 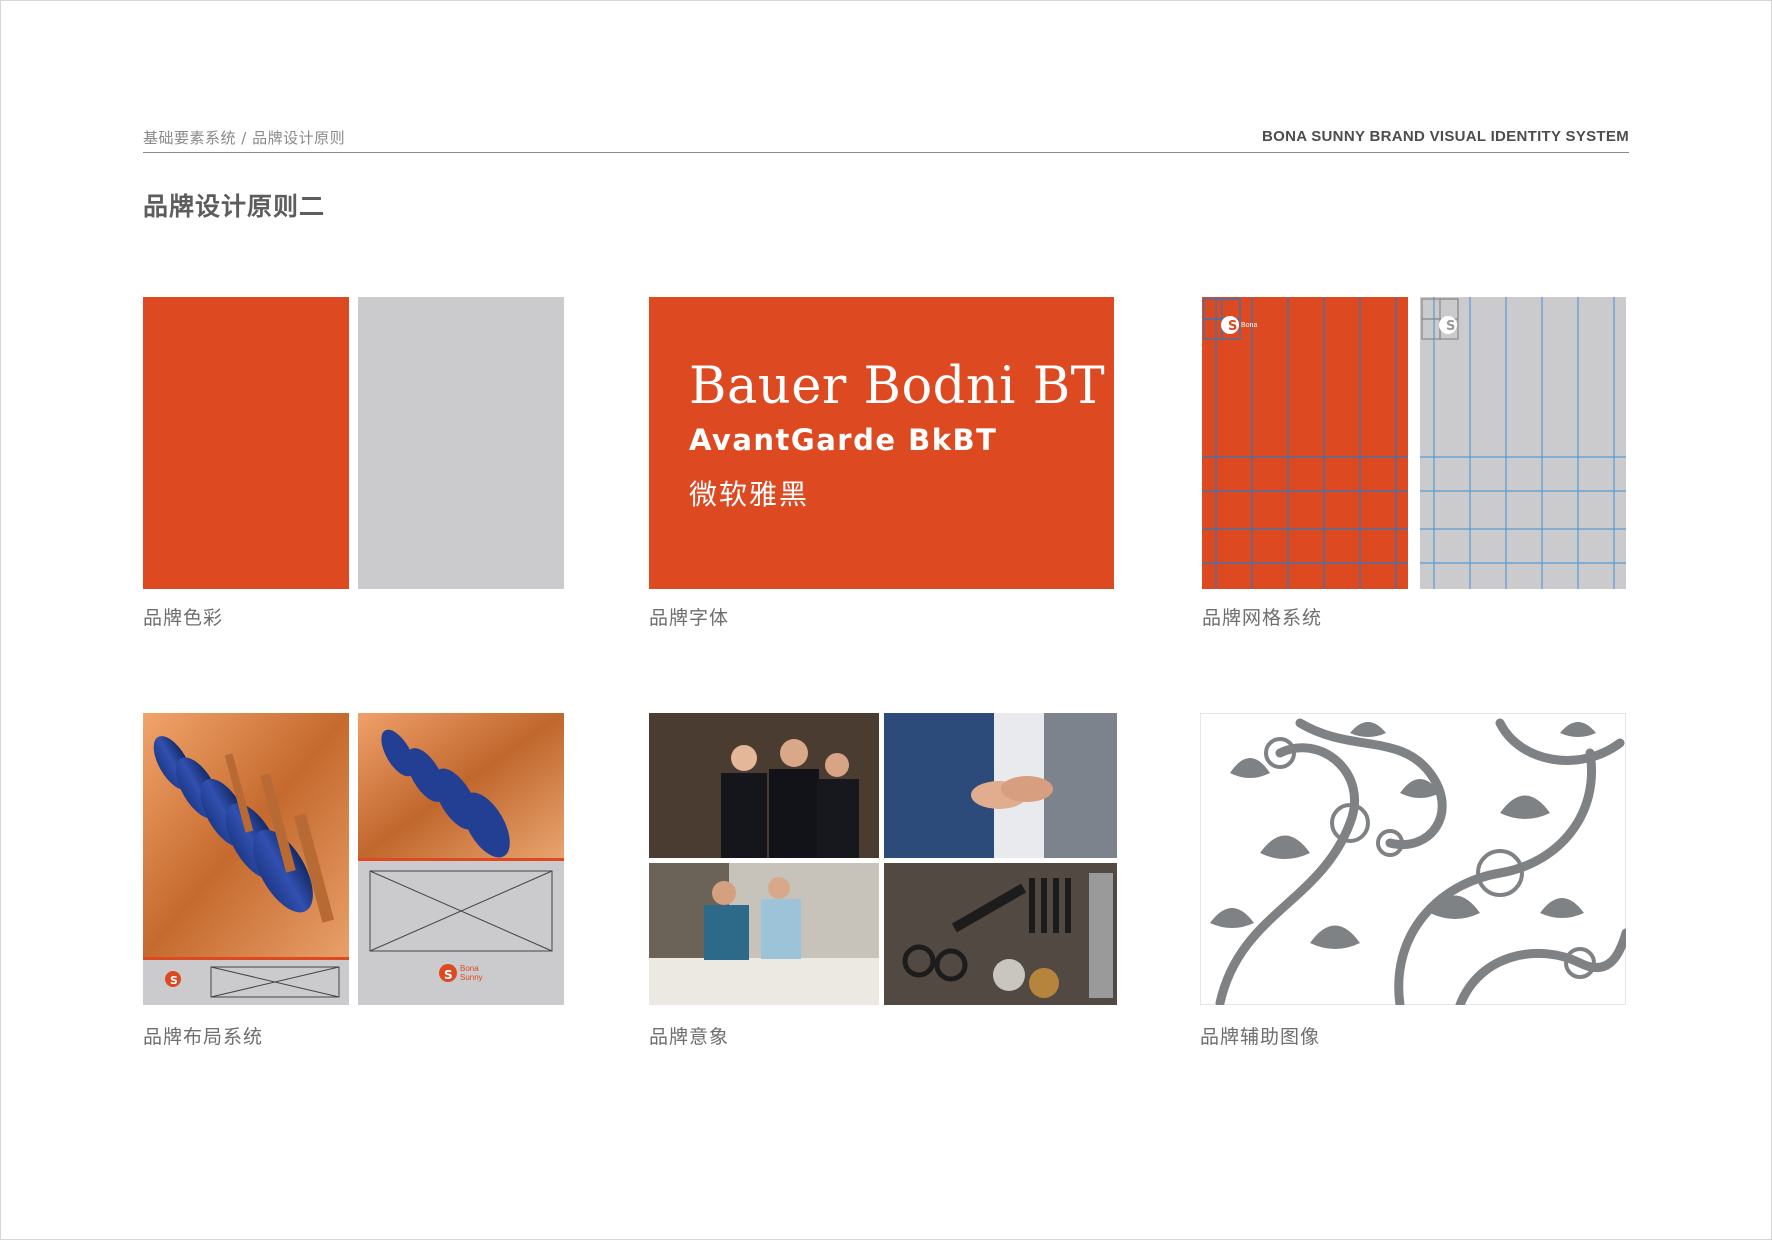 I want to click on grid-logo-text: Bona, so click(x=1249, y=325).